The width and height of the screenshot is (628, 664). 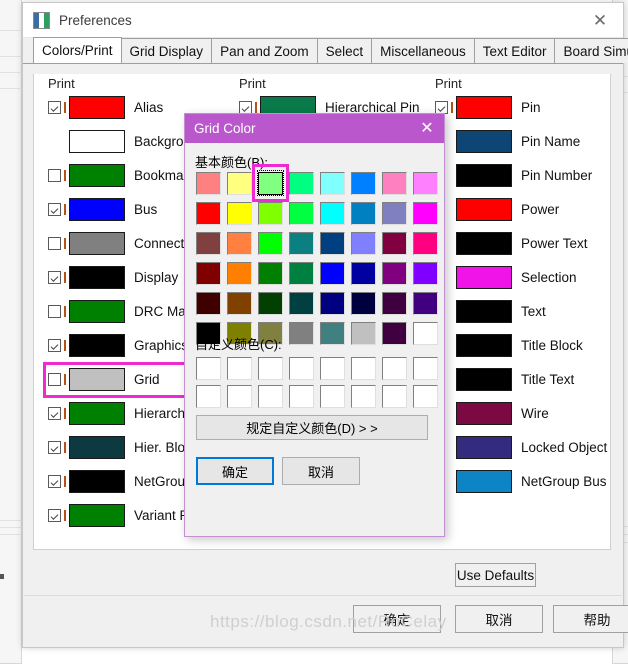 I want to click on cancel-button: 取消, so click(x=499, y=619).